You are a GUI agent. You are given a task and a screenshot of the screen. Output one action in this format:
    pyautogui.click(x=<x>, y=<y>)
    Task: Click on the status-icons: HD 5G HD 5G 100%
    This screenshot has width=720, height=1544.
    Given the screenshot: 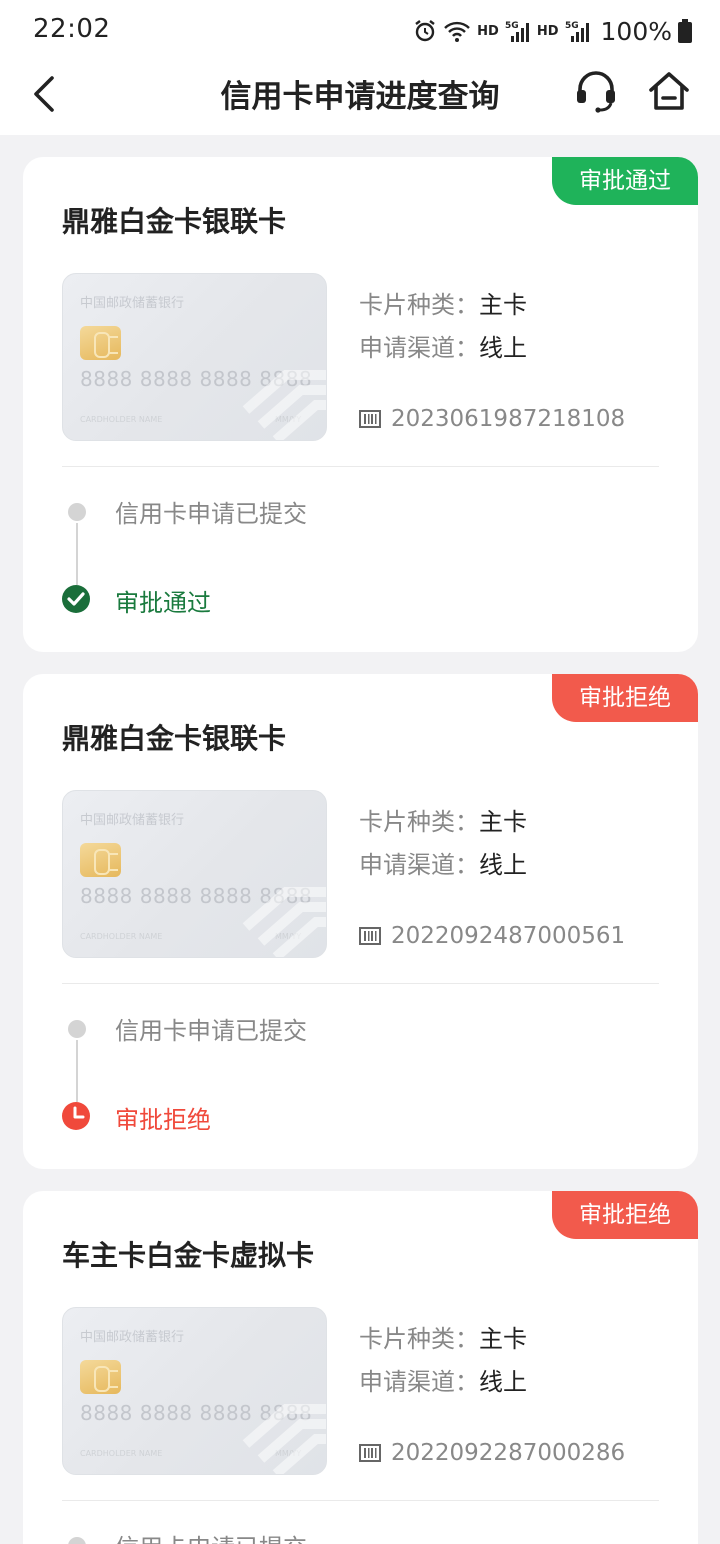 What is the action you would take?
    pyautogui.click(x=552, y=31)
    